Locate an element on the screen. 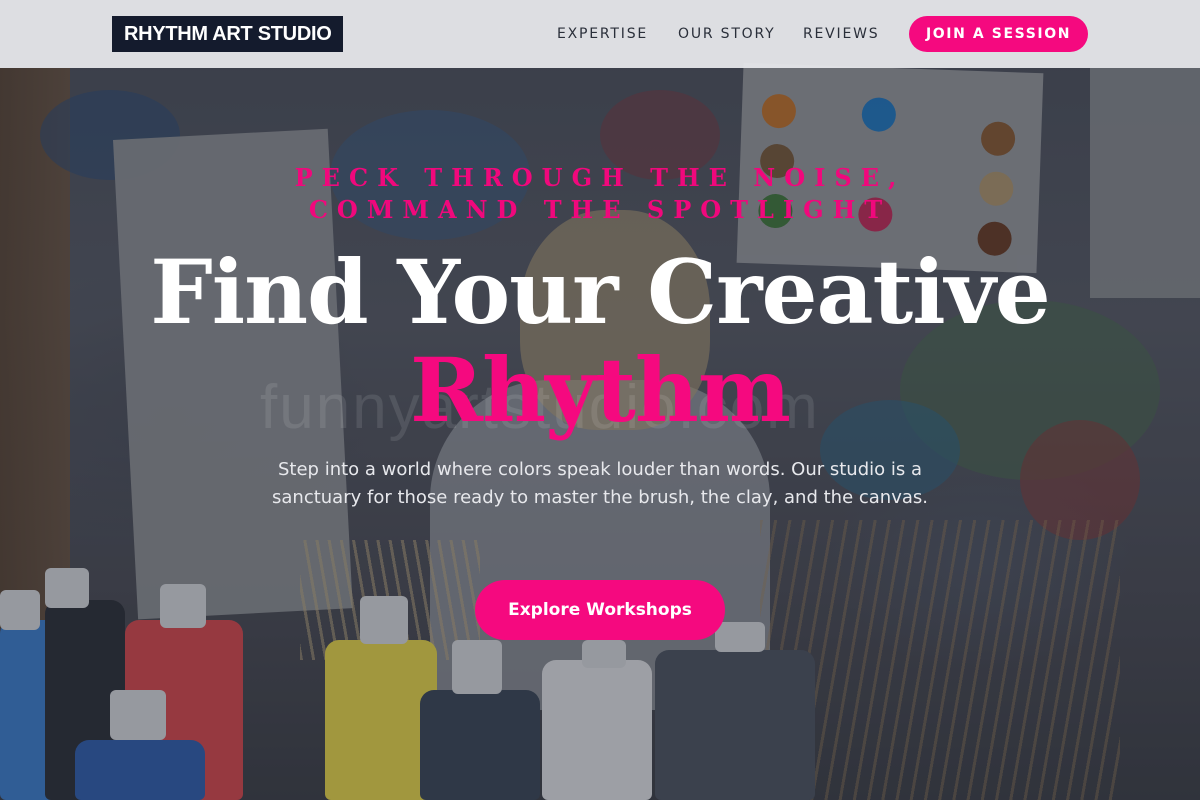  hero-title-line1: Find Your Creative is located at coordinates (600, 292).